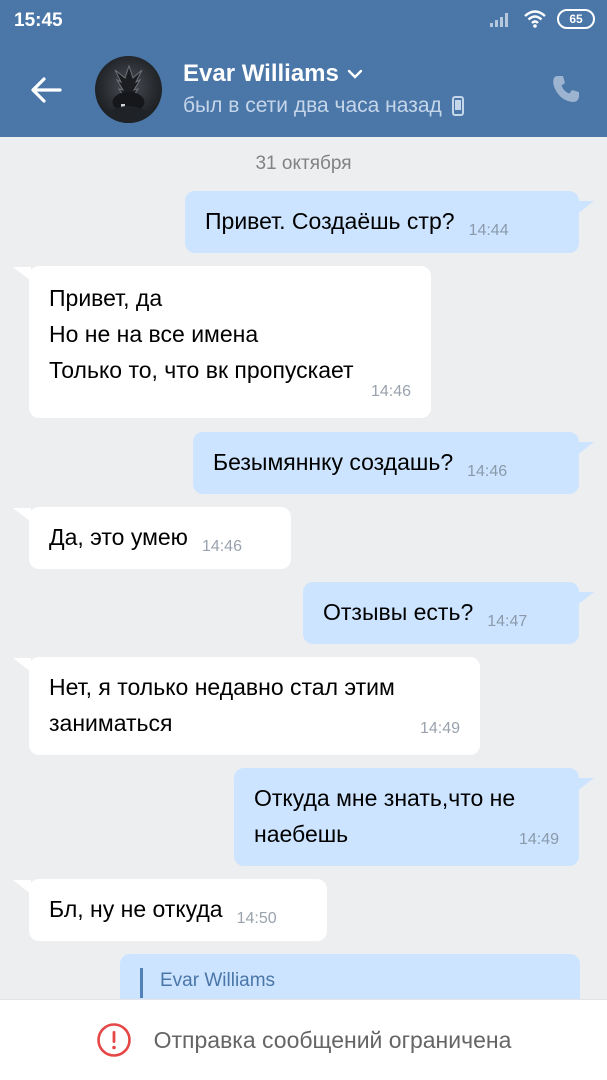  I want to click on wifi-icon, so click(535, 19).